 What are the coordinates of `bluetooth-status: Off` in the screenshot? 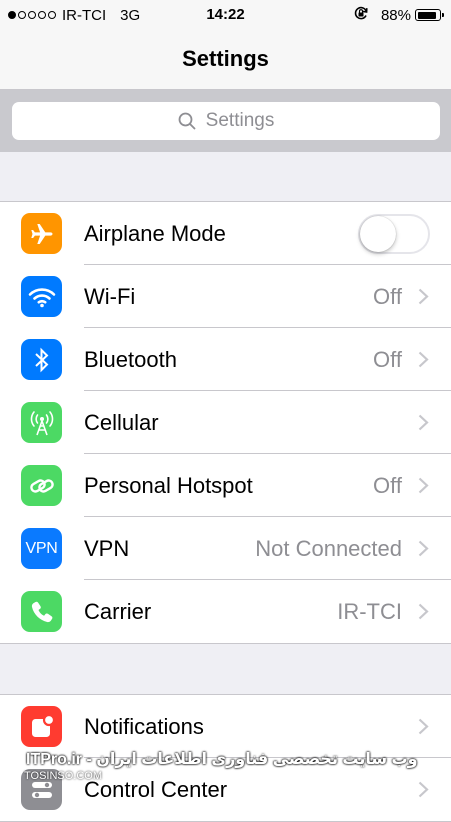 It's located at (387, 359).